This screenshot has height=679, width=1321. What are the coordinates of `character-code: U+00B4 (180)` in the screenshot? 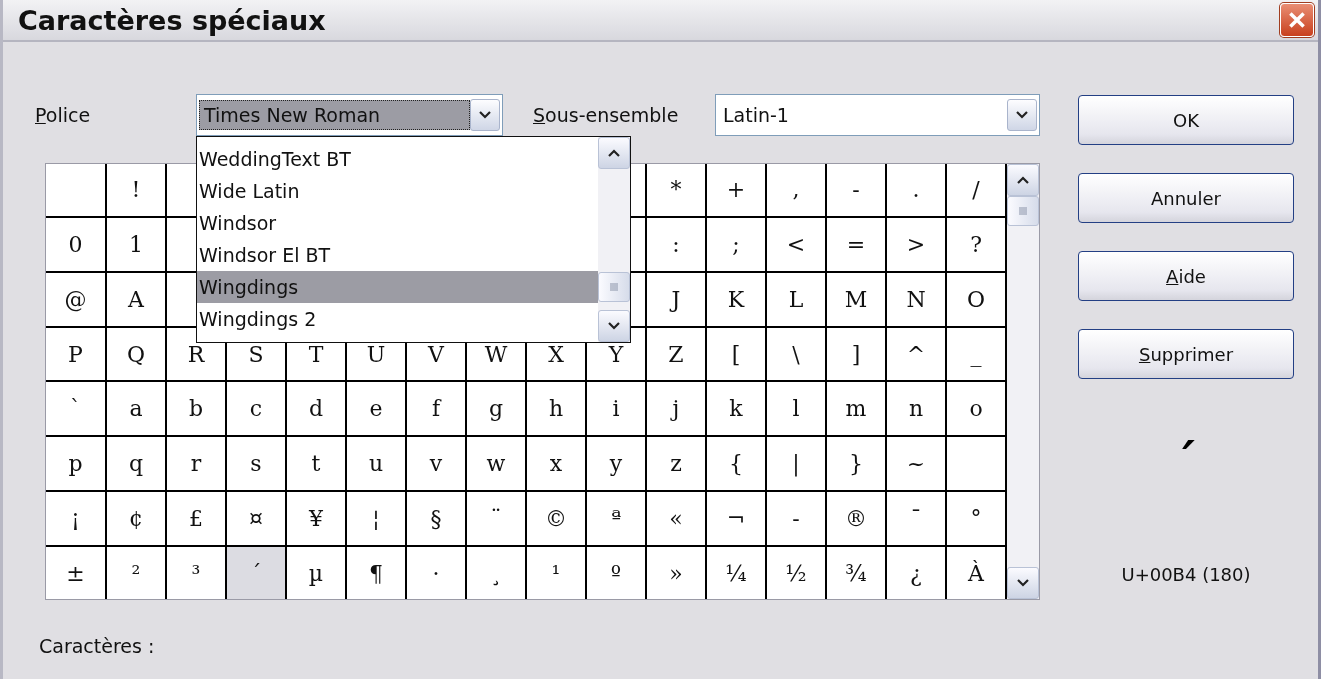 It's located at (1186, 574).